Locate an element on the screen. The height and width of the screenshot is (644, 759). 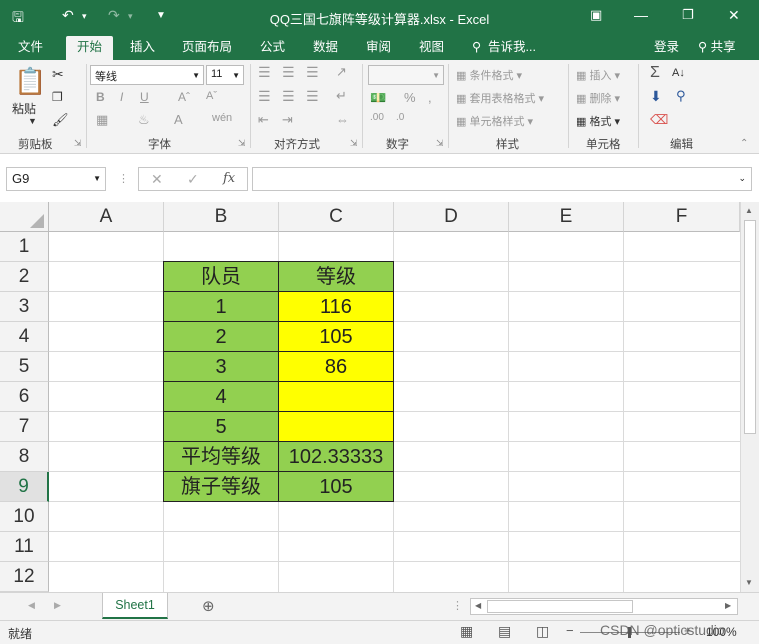
phonetic-icon: wén is located at coordinates (222, 118).